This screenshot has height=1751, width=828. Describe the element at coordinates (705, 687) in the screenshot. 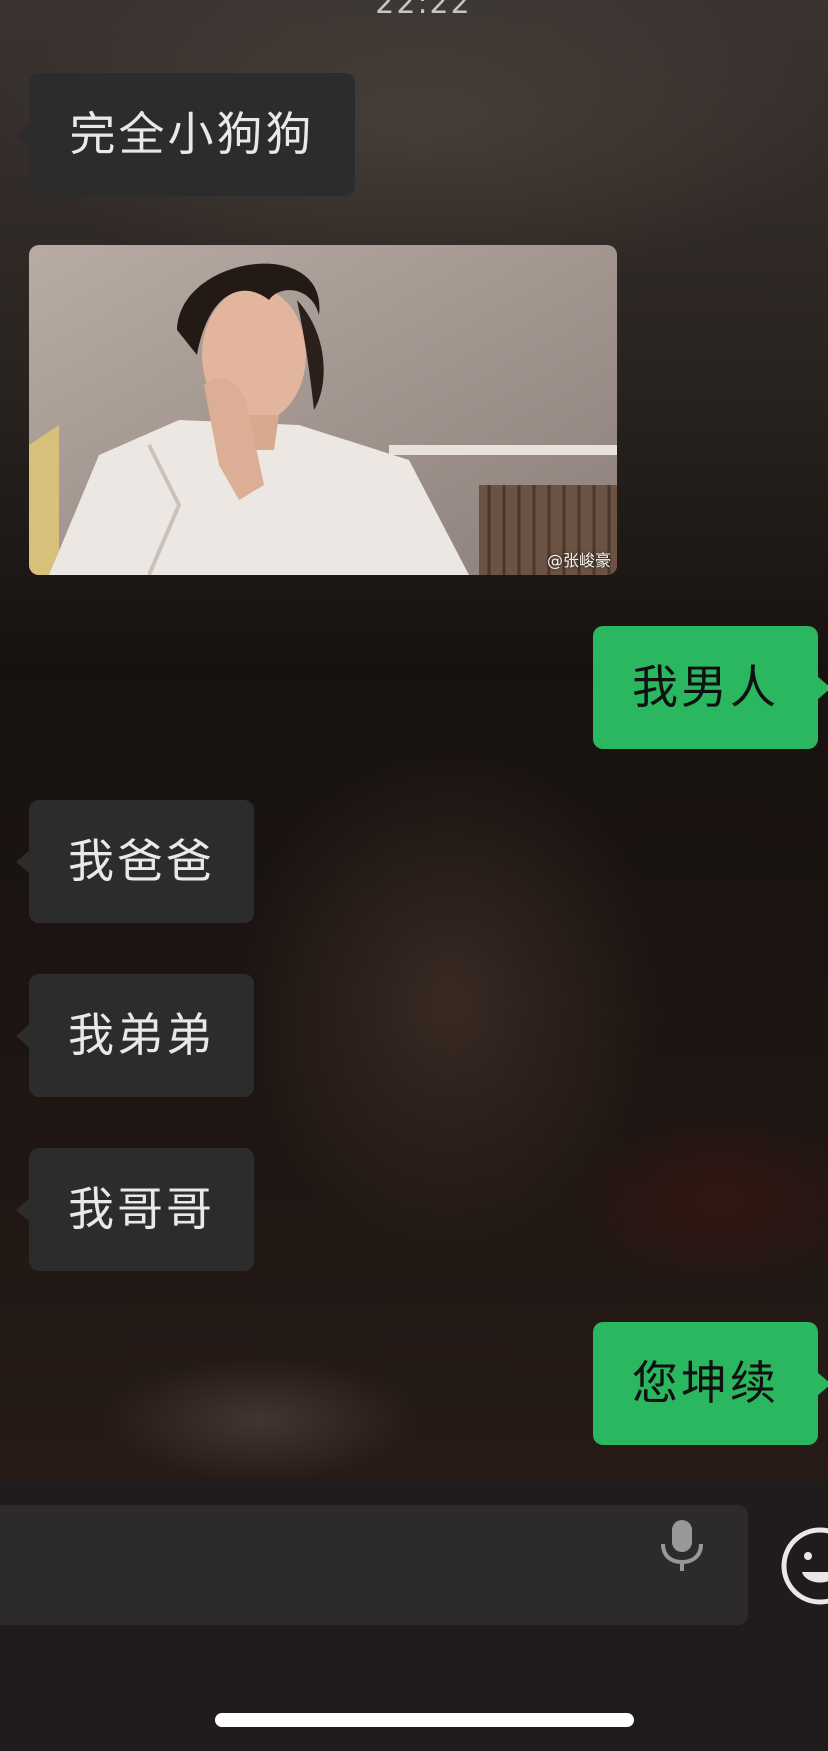

I see `message-text: 我男人` at that location.